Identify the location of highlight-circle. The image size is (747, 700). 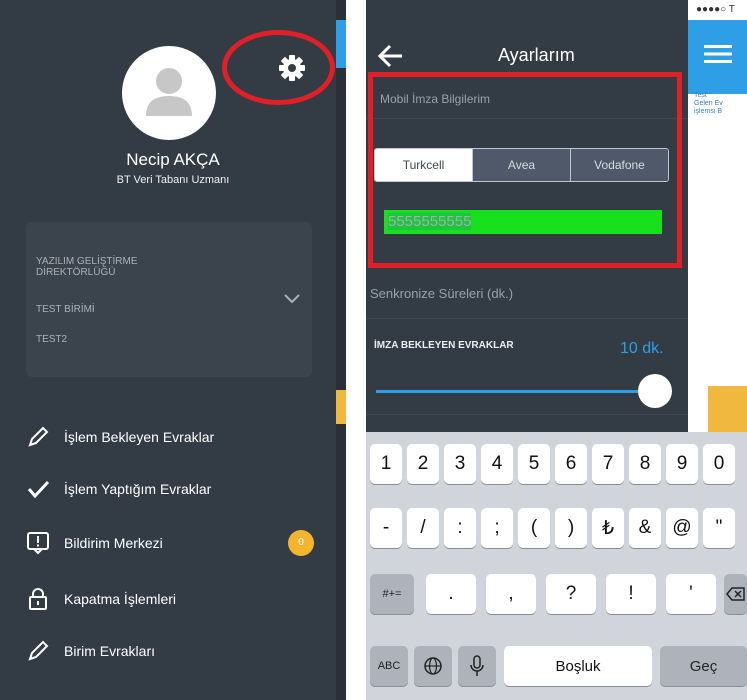
(278, 67).